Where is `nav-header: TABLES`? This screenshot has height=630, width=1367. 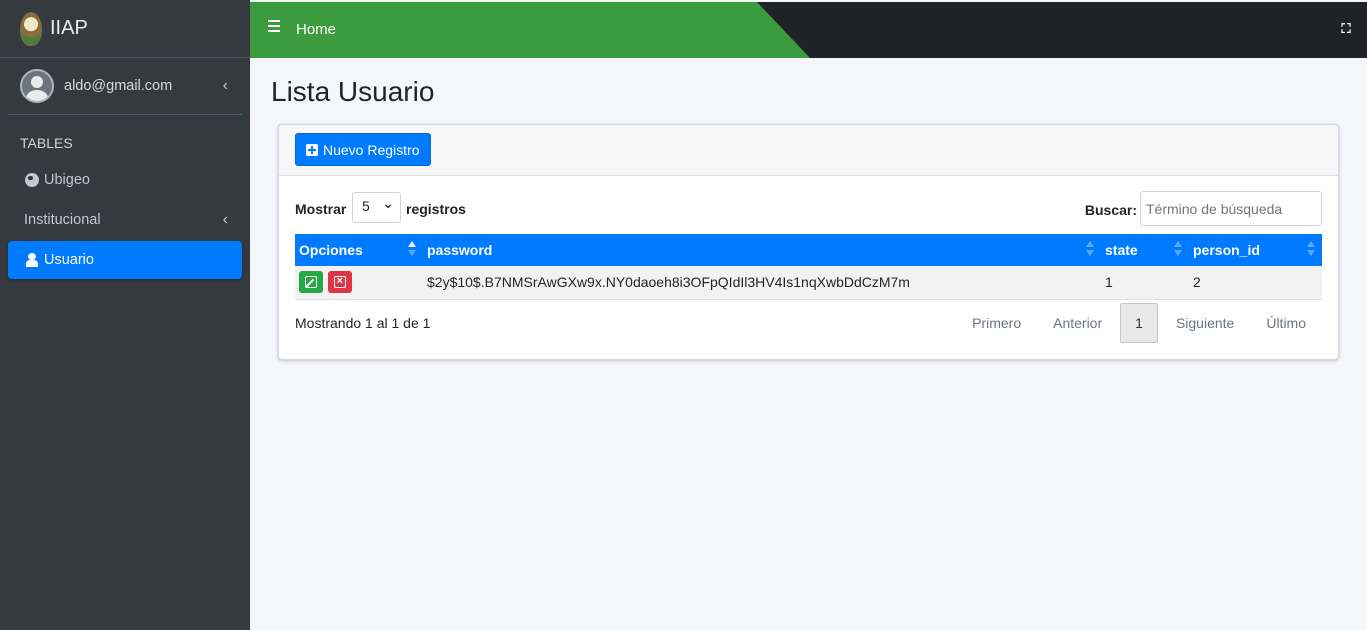
nav-header: TABLES is located at coordinates (46, 143).